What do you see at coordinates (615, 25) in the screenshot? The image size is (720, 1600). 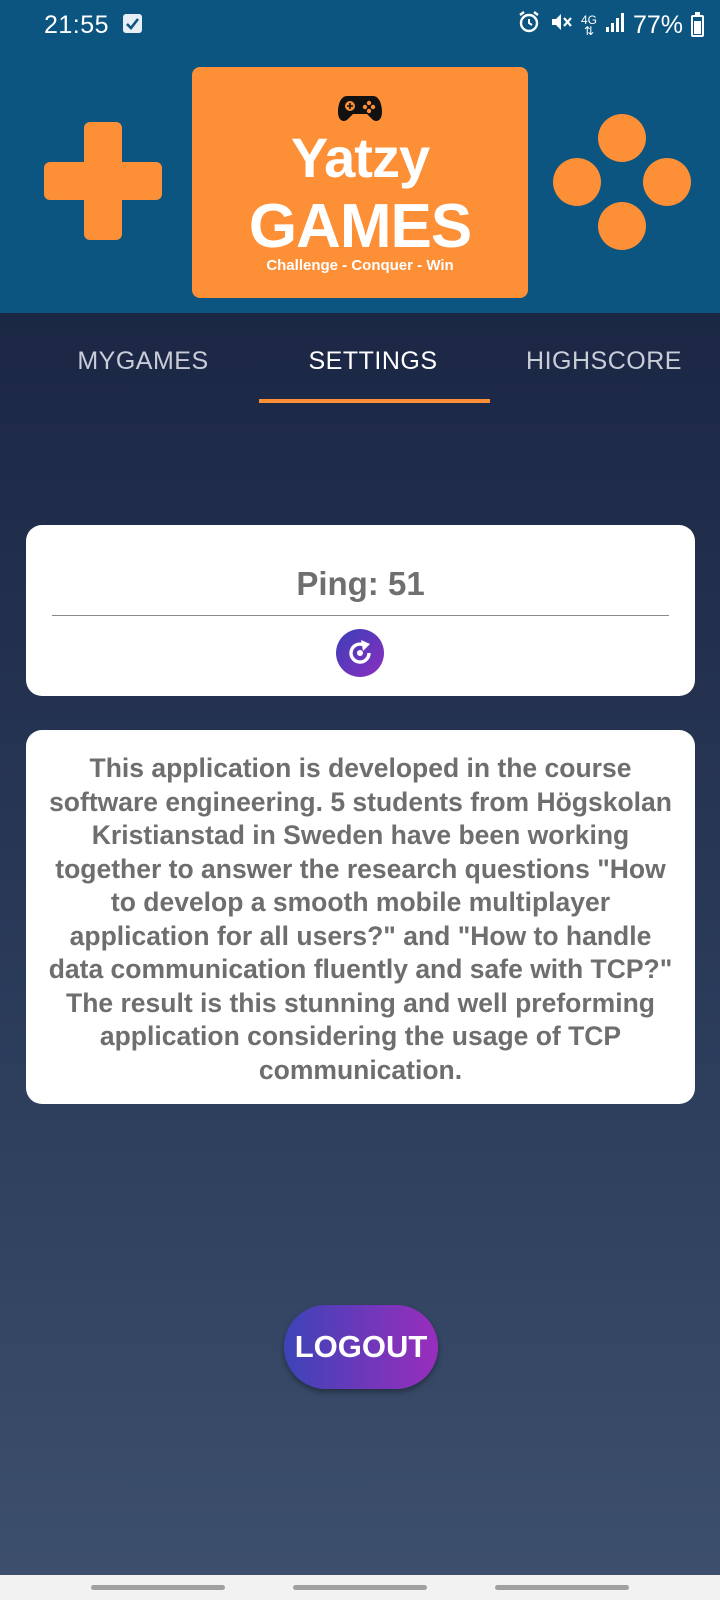 I see `signal-icon` at bounding box center [615, 25].